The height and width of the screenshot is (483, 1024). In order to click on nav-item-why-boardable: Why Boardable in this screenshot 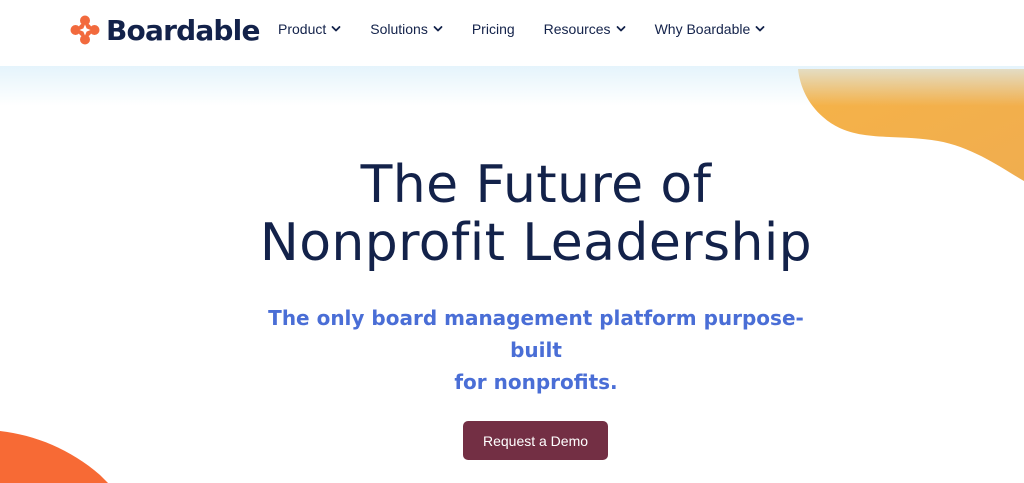, I will do `click(710, 29)`.